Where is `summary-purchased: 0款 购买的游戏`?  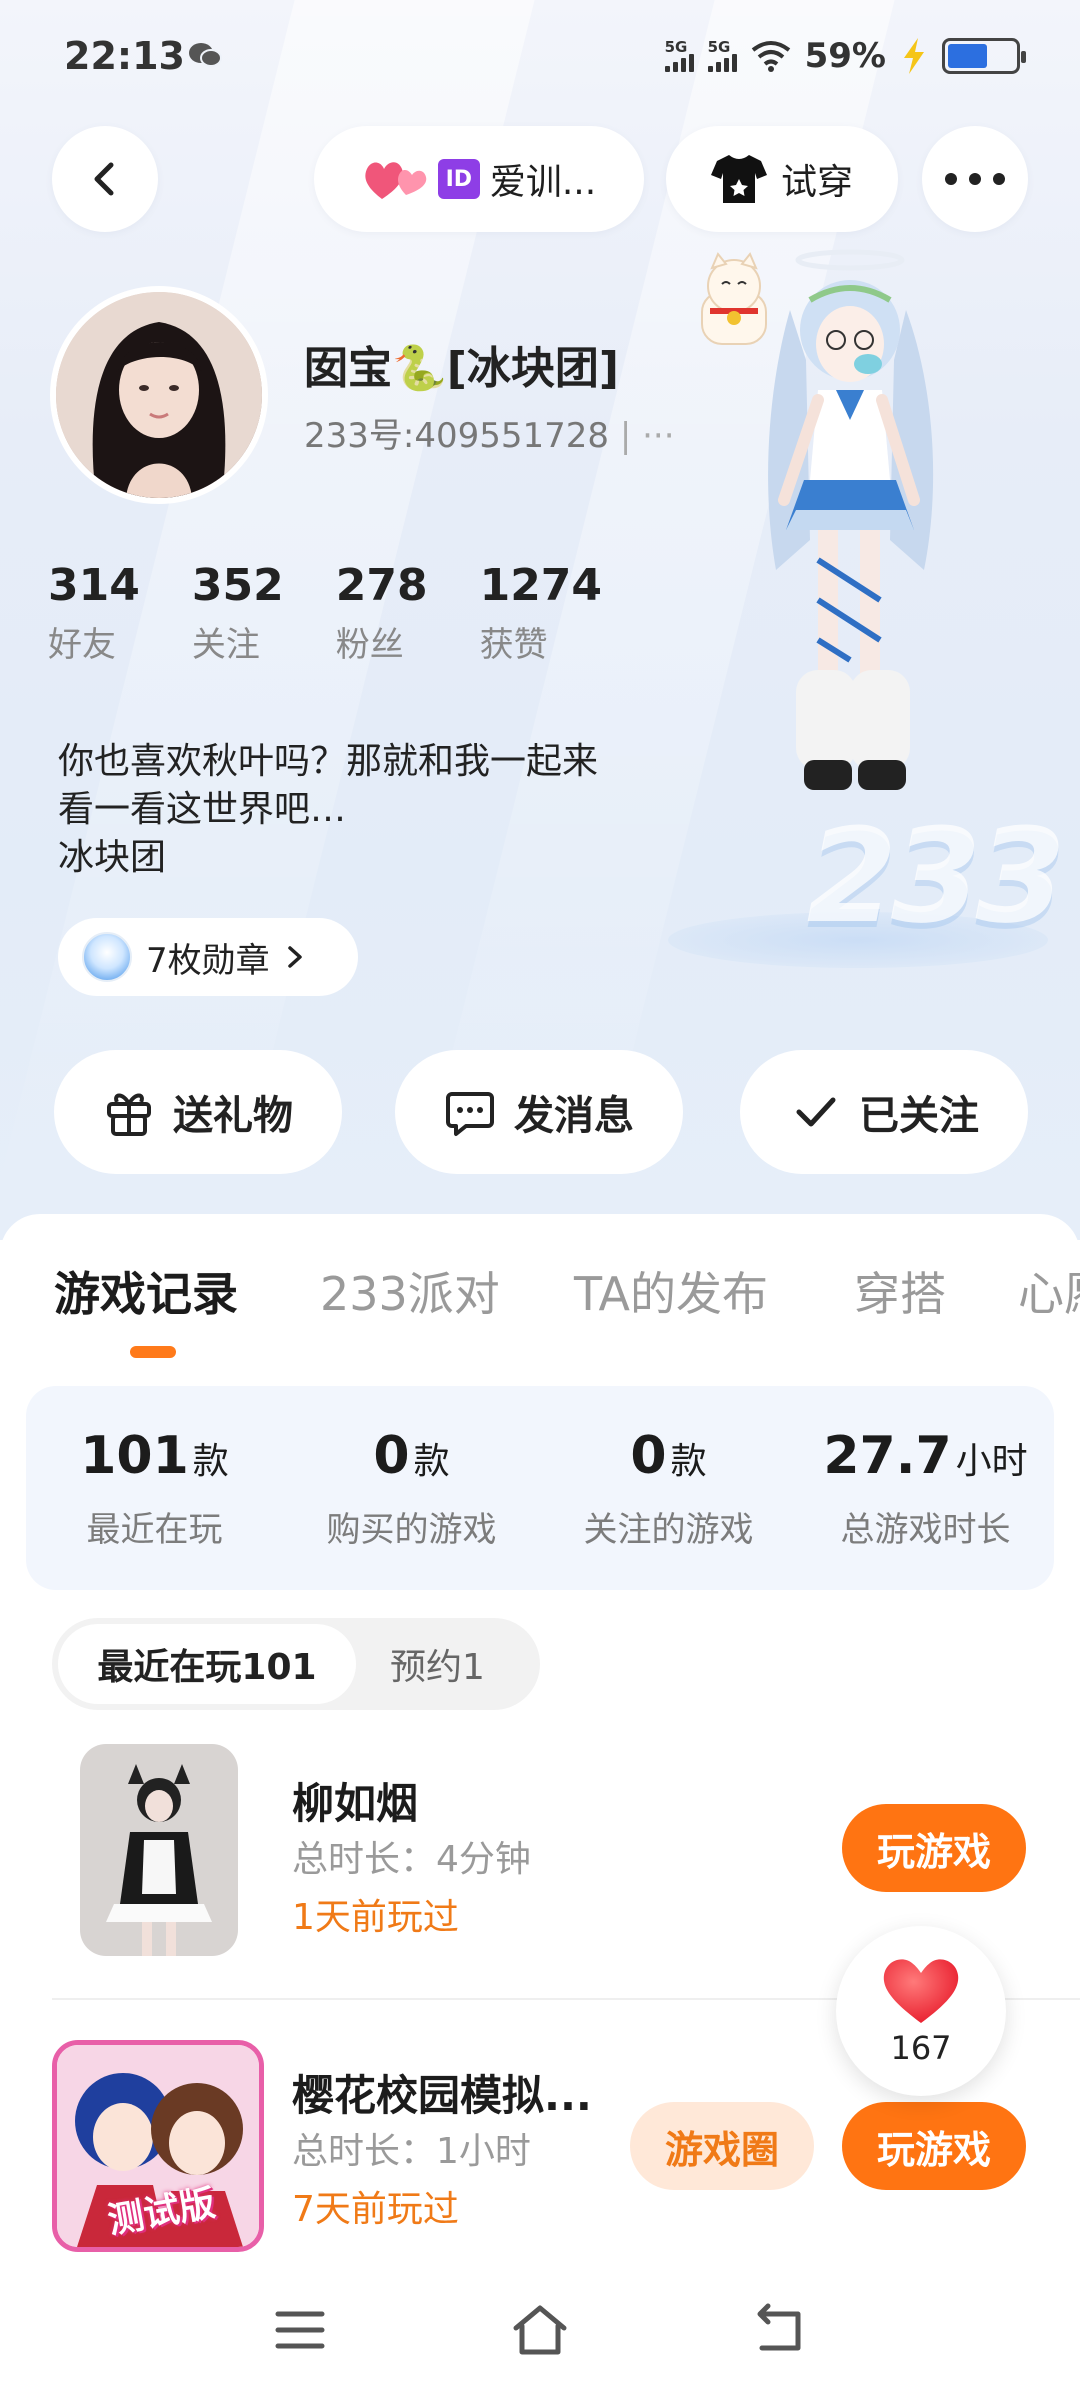 summary-purchased: 0款 购买的游戏 is located at coordinates (411, 1488).